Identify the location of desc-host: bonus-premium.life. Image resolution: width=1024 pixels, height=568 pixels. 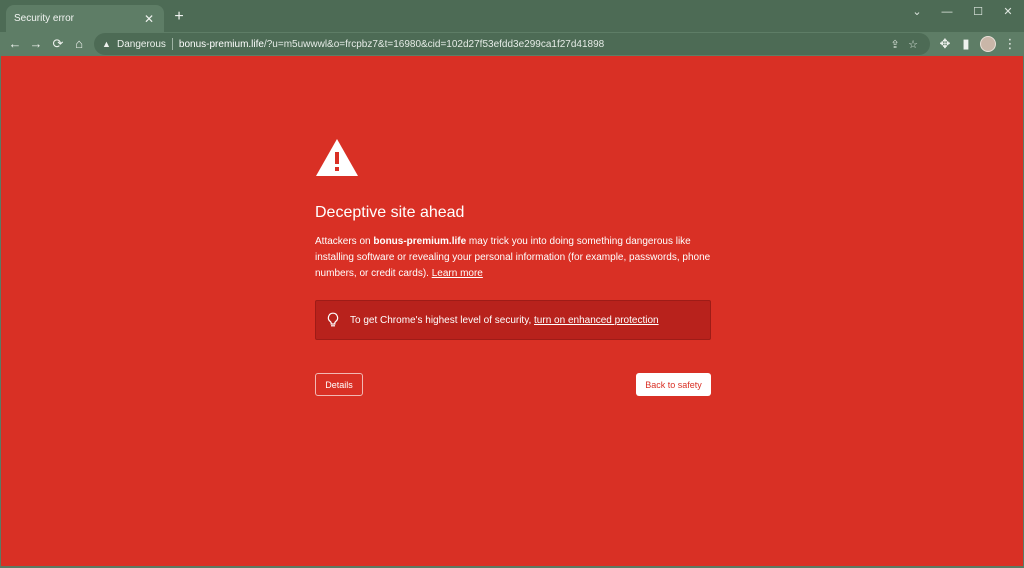
(420, 241).